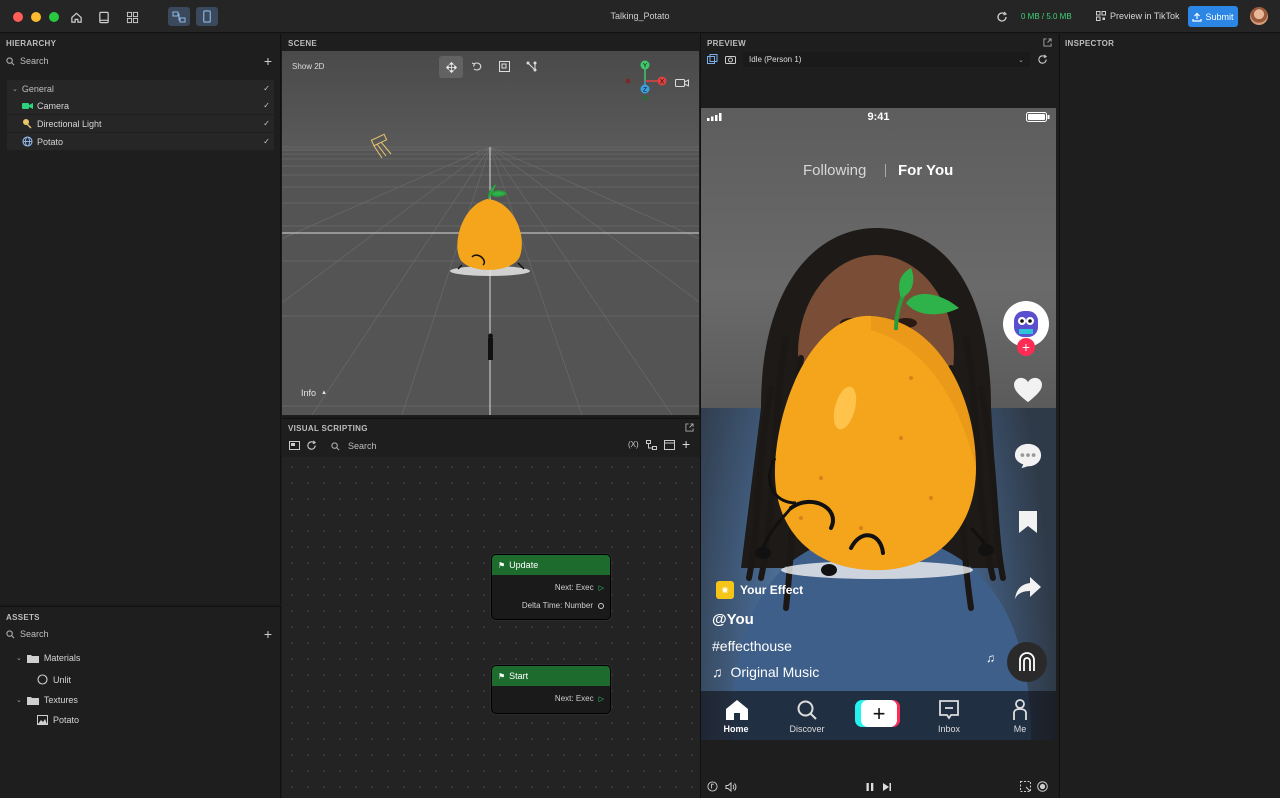 The width and height of the screenshot is (1280, 798). What do you see at coordinates (477, 67) in the screenshot?
I see `rotate-tool-icon` at bounding box center [477, 67].